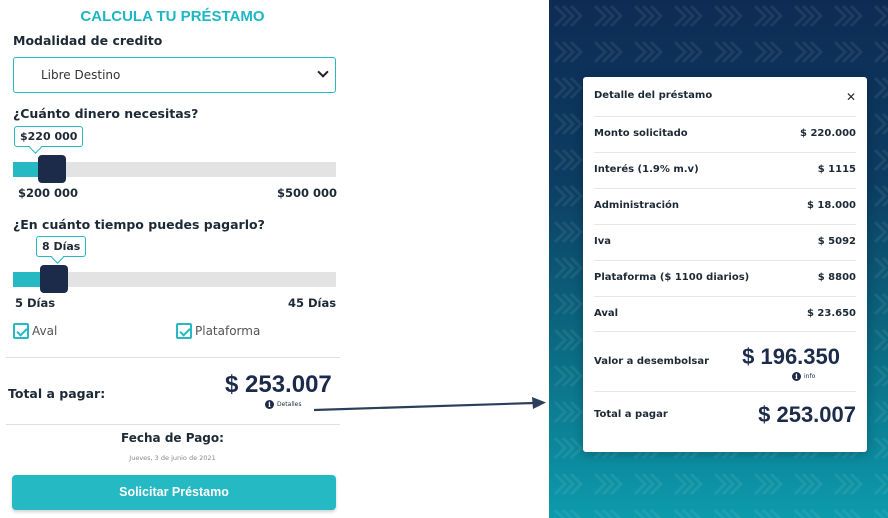  What do you see at coordinates (828, 133) in the screenshot?
I see `detail-row-value: $ 220.000` at bounding box center [828, 133].